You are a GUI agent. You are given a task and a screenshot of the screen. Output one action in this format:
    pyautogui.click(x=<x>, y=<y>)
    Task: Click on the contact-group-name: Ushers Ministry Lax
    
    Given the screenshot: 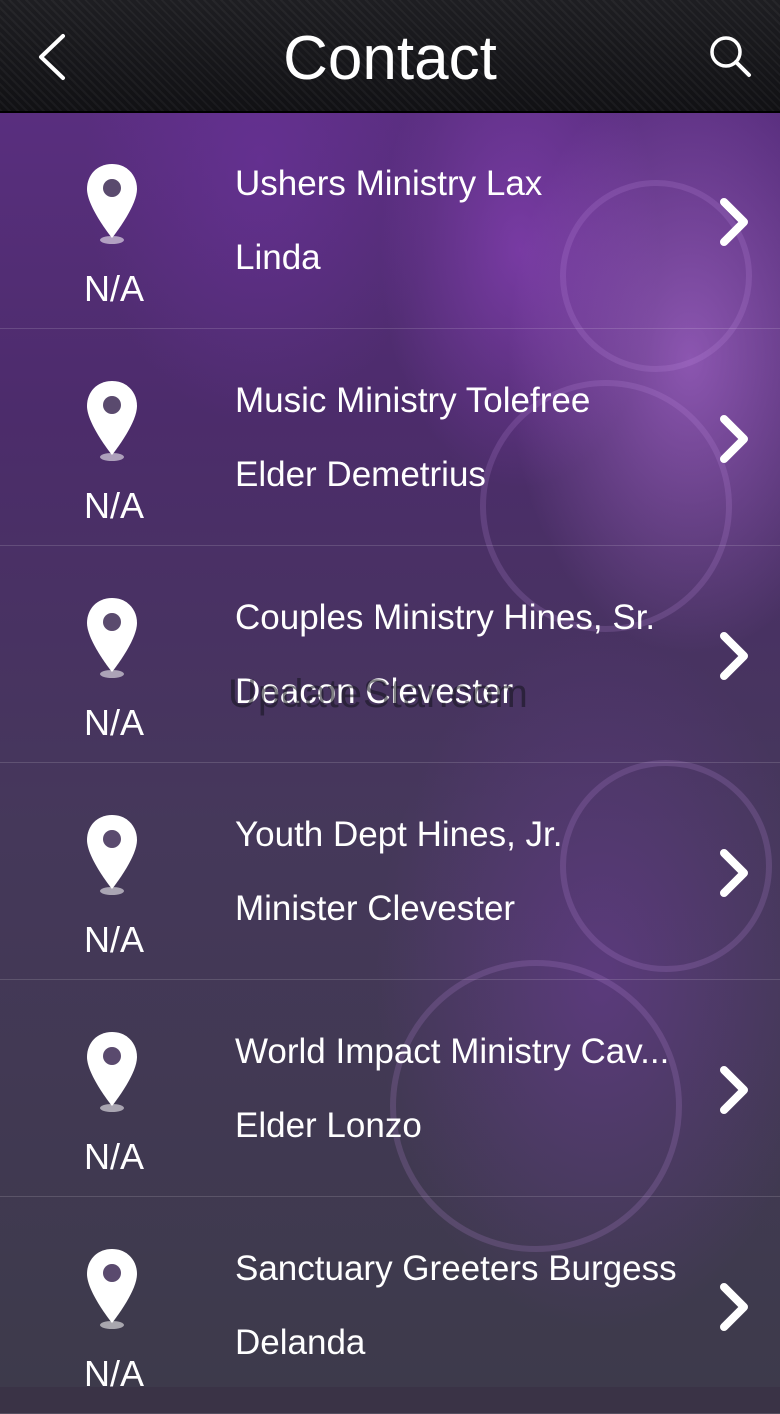 What is the action you would take?
    pyautogui.click(x=389, y=183)
    